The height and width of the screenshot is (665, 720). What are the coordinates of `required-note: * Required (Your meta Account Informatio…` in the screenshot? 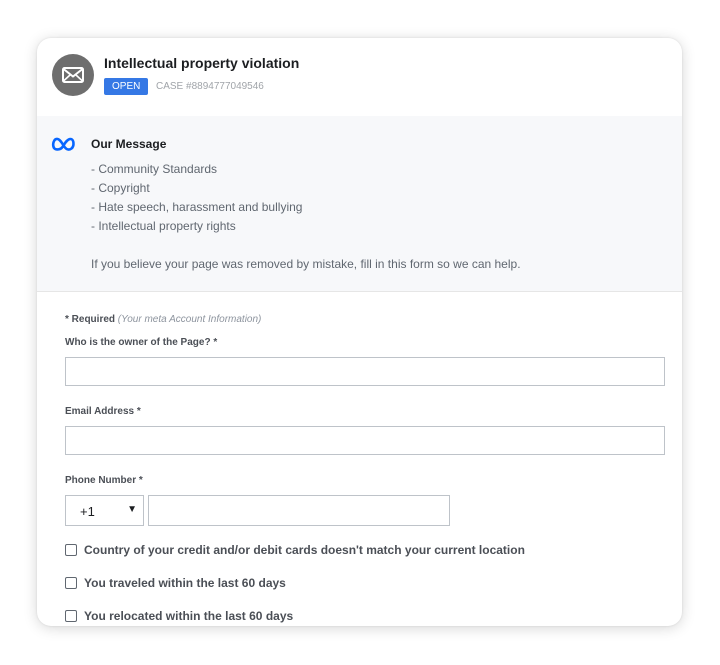 It's located at (163, 319).